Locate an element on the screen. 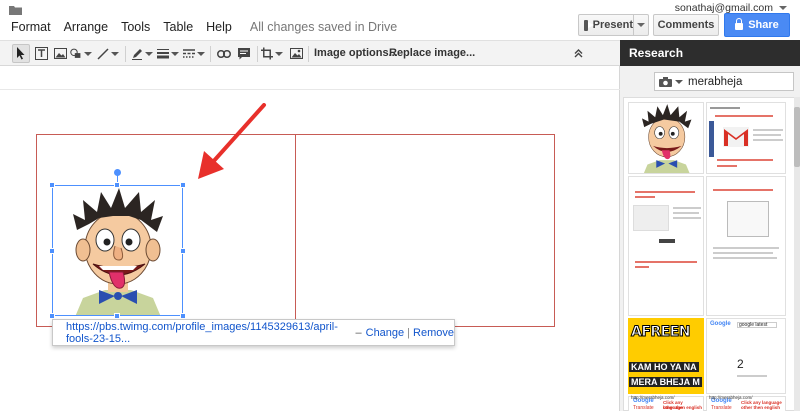 Image resolution: width=800 pixels, height=411 pixels. save-status: All changes saved in Drive is located at coordinates (323, 27).